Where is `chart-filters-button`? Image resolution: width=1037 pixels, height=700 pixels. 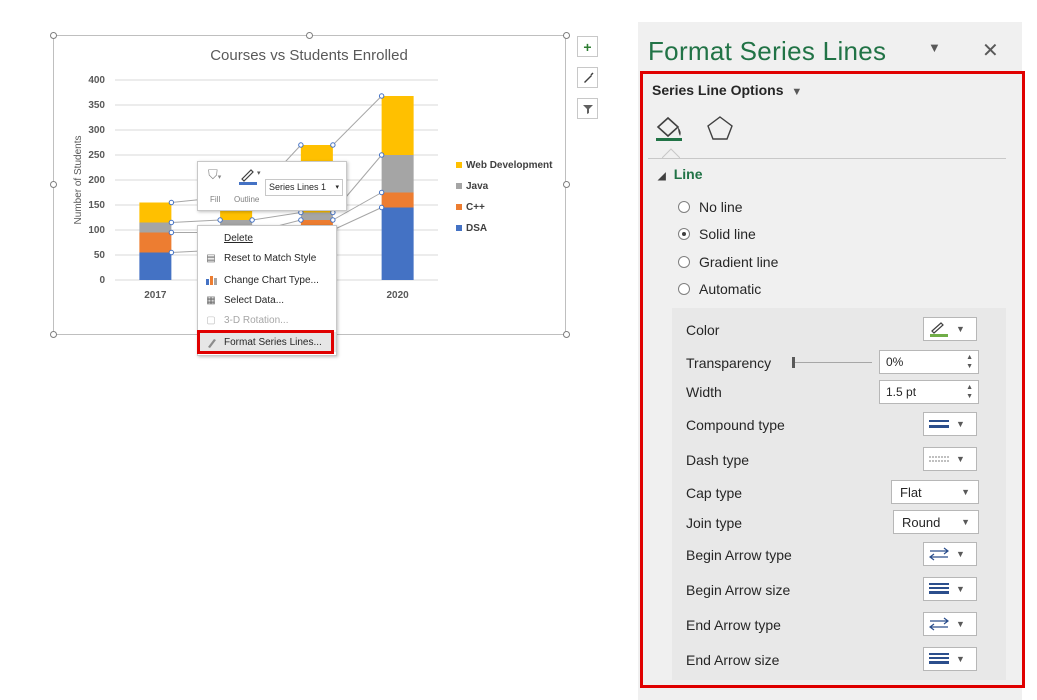 chart-filters-button is located at coordinates (587, 108).